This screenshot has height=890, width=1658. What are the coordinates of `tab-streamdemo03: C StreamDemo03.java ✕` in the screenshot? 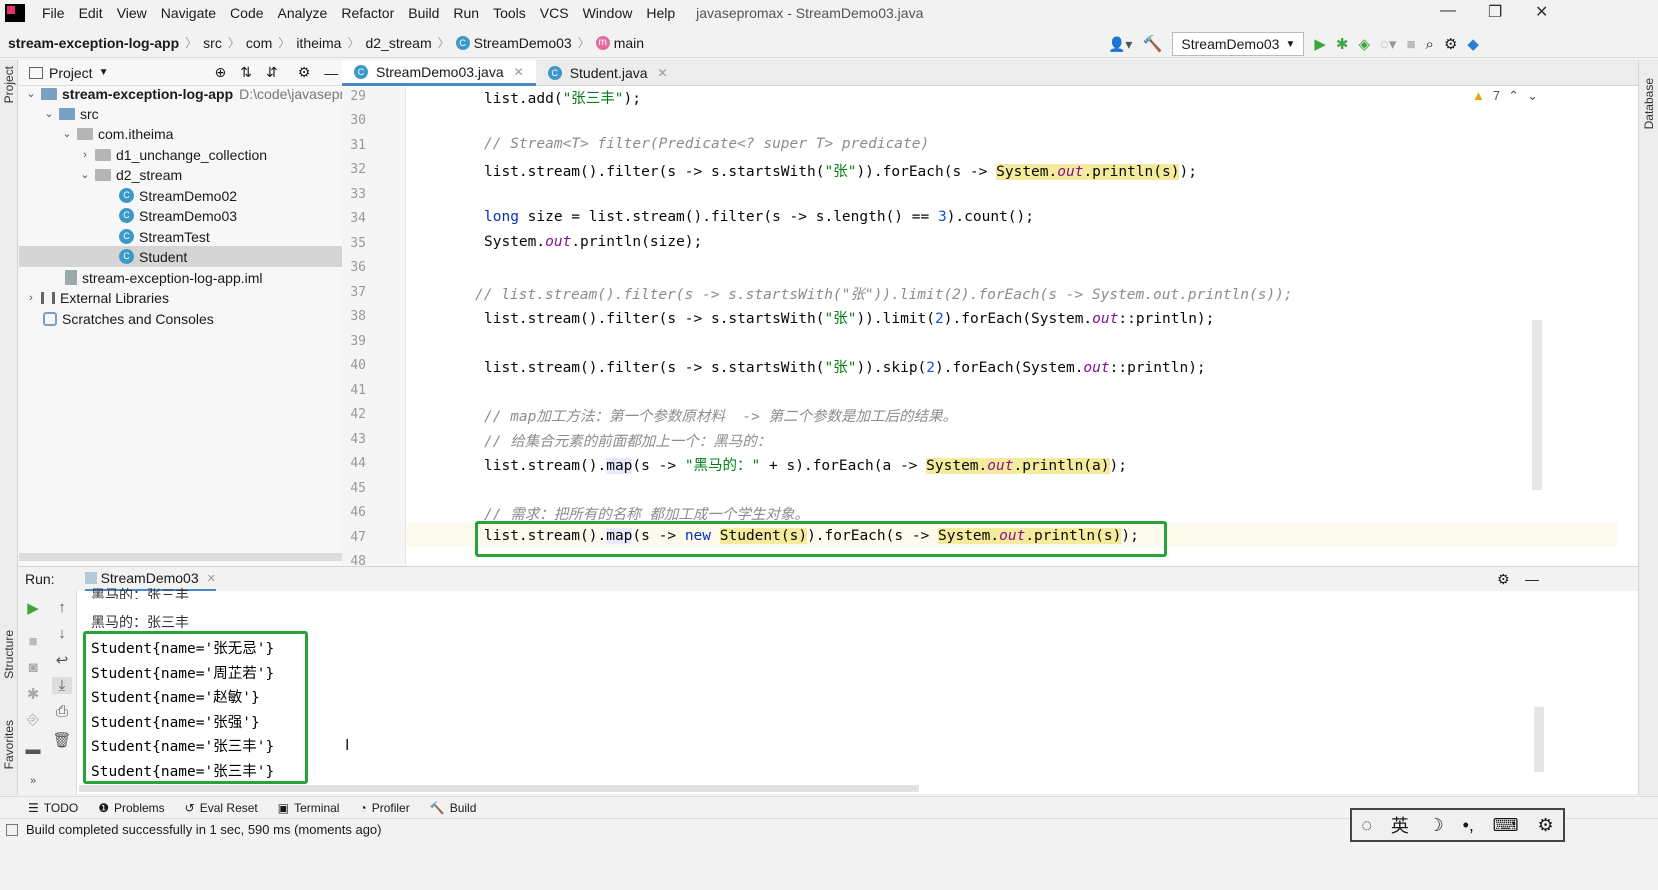 It's located at (439, 73).